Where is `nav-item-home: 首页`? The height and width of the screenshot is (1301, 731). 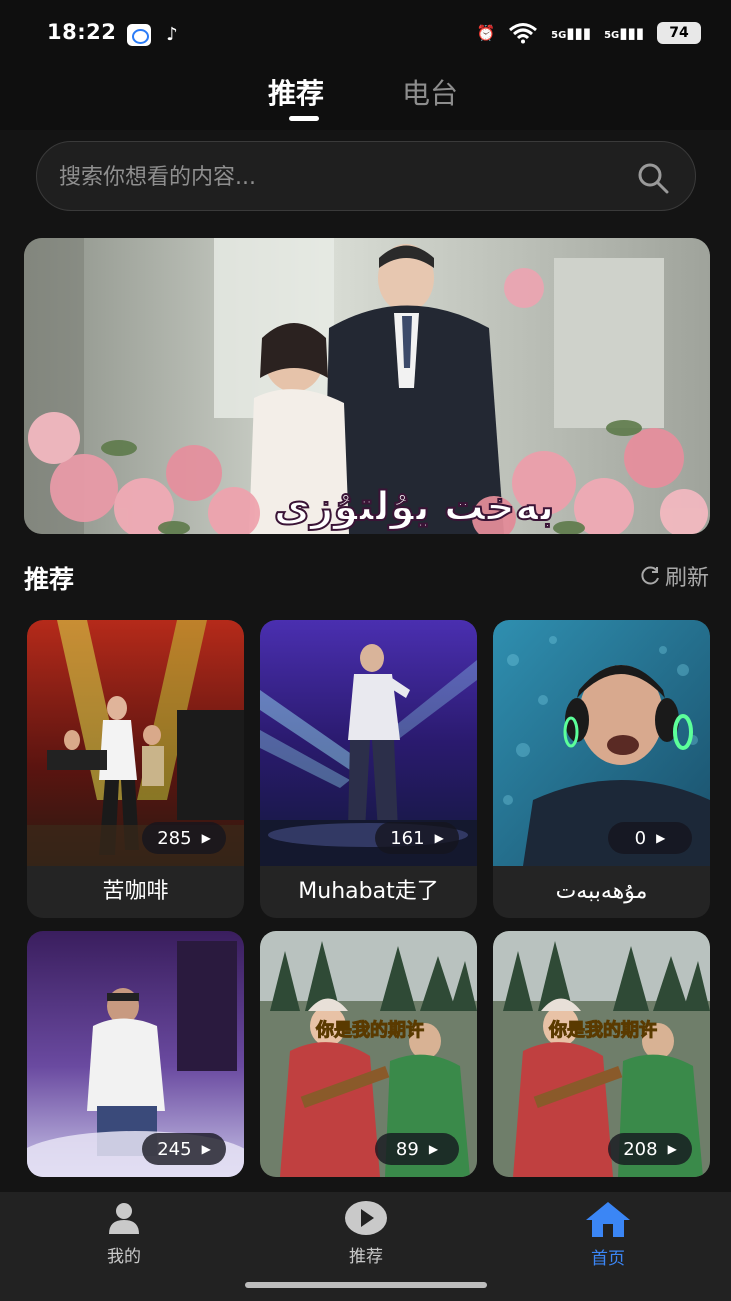 nav-item-home: 首页 is located at coordinates (608, 1234).